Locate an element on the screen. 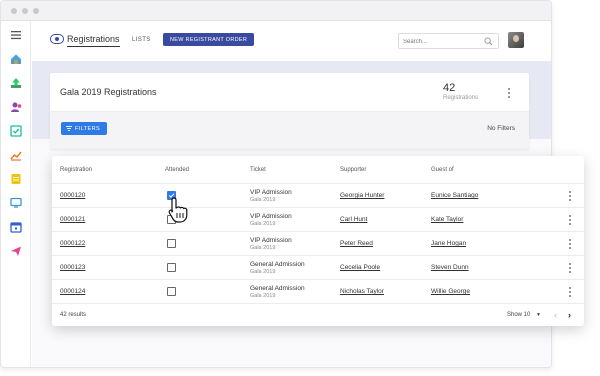 This screenshot has height=376, width=600. calendar-icon is located at coordinates (16, 227).